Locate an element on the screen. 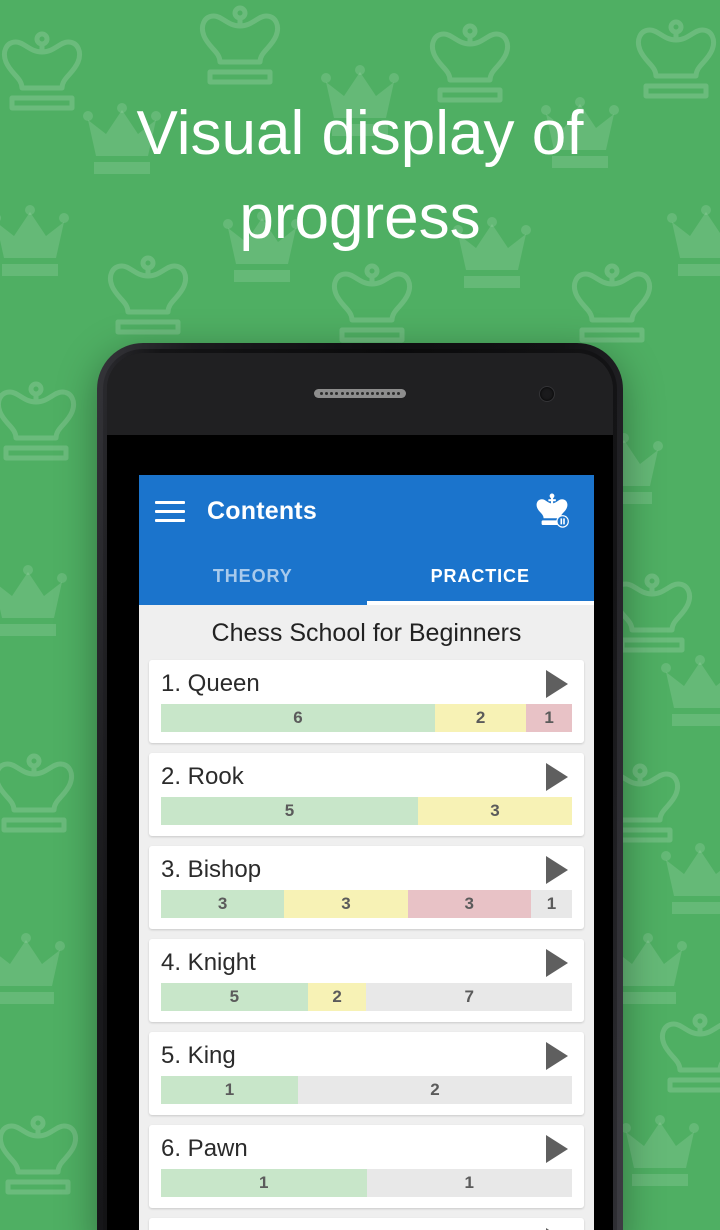  lesson-progress-bar: 527 is located at coordinates (366, 997).